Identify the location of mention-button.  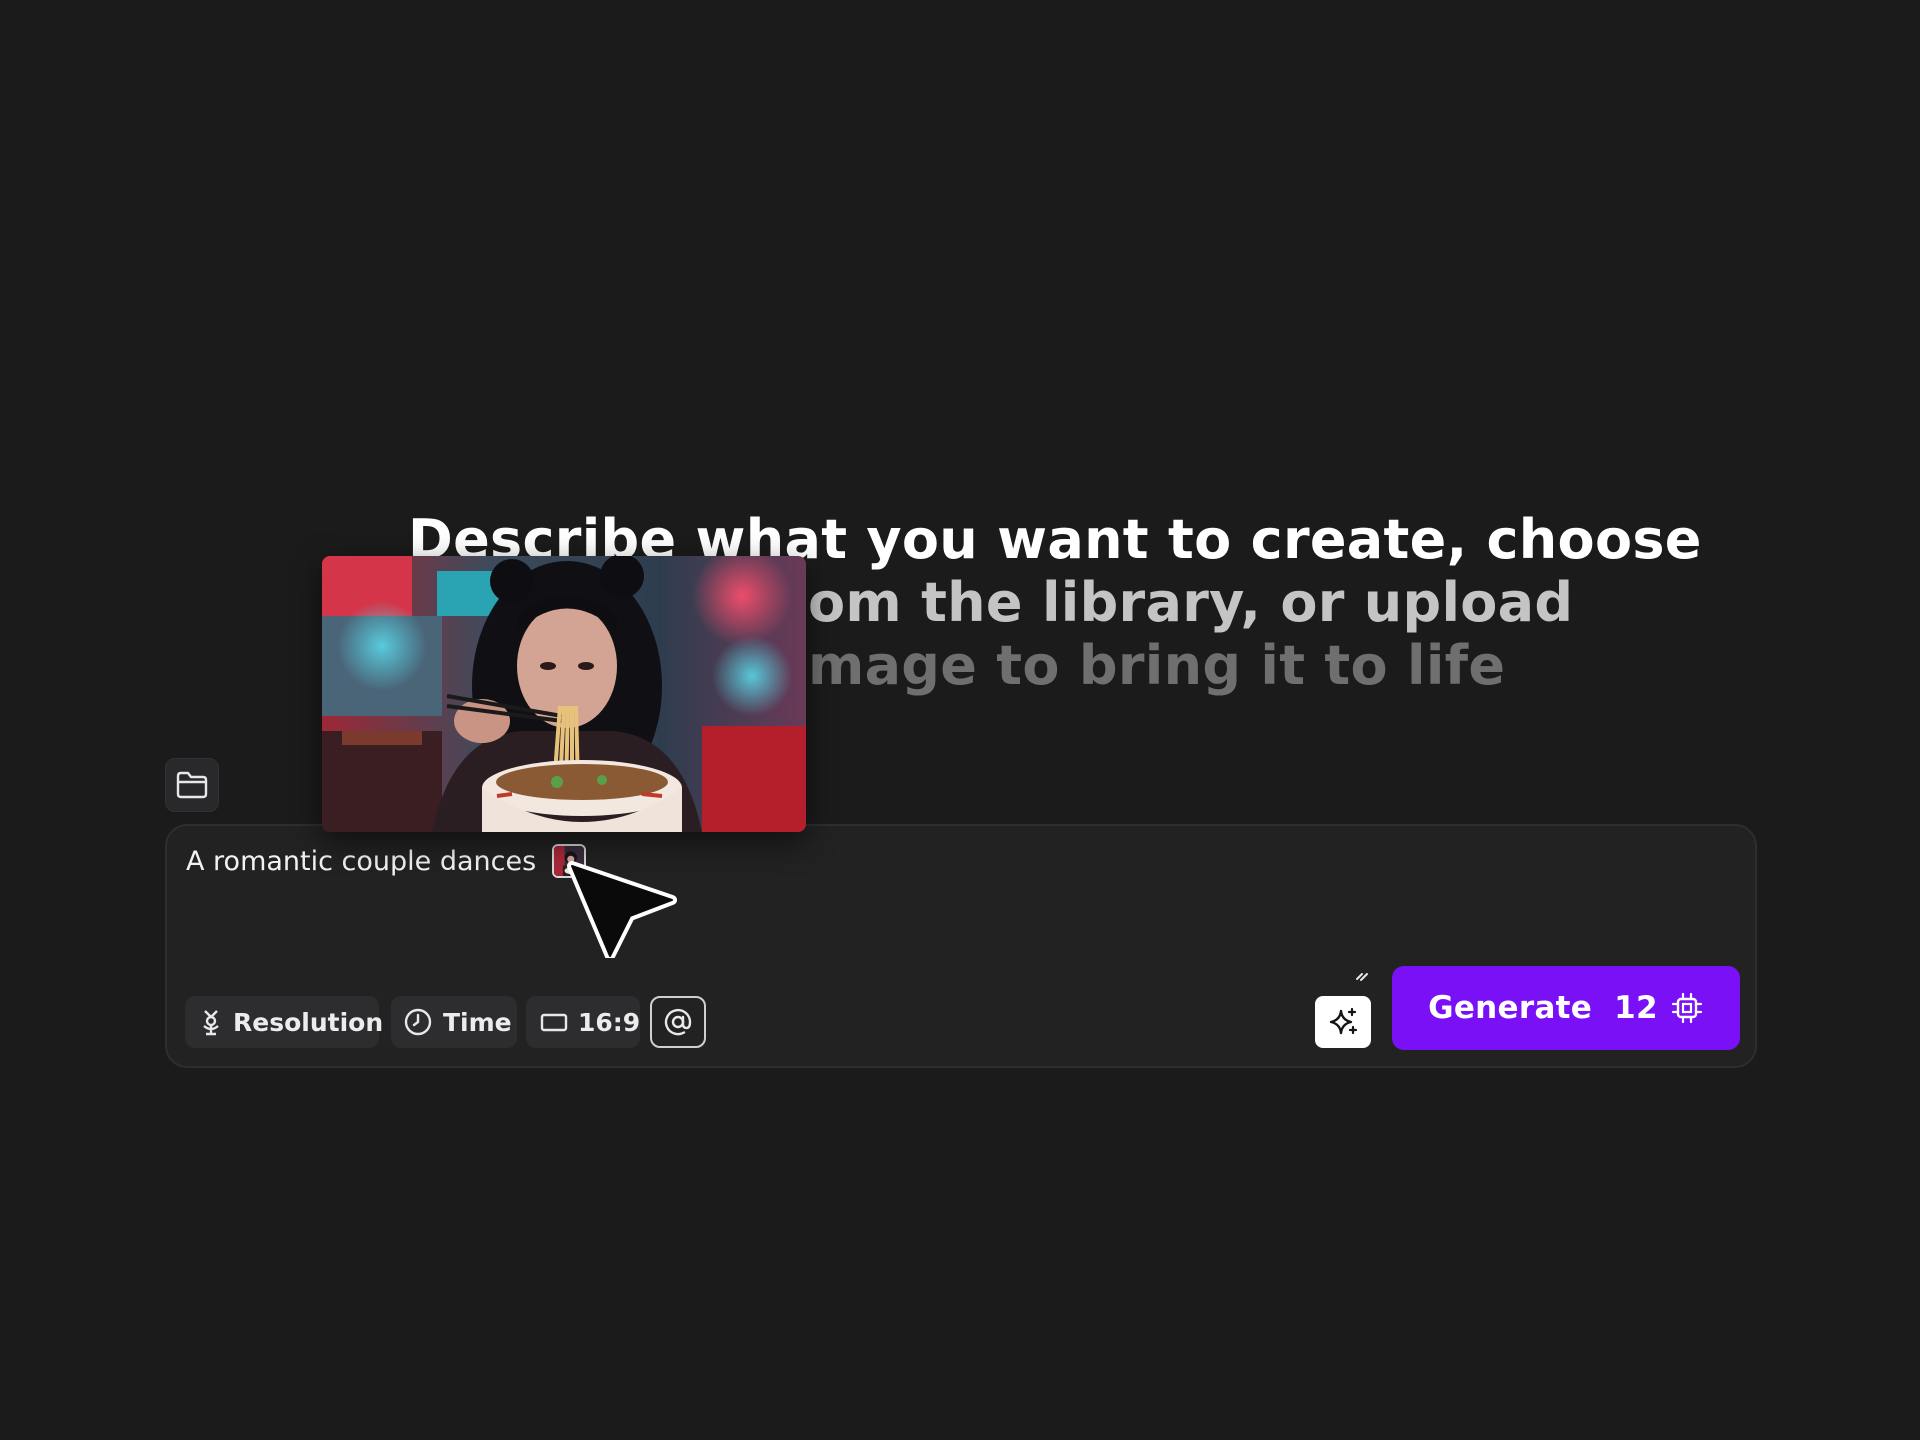
(678, 1022).